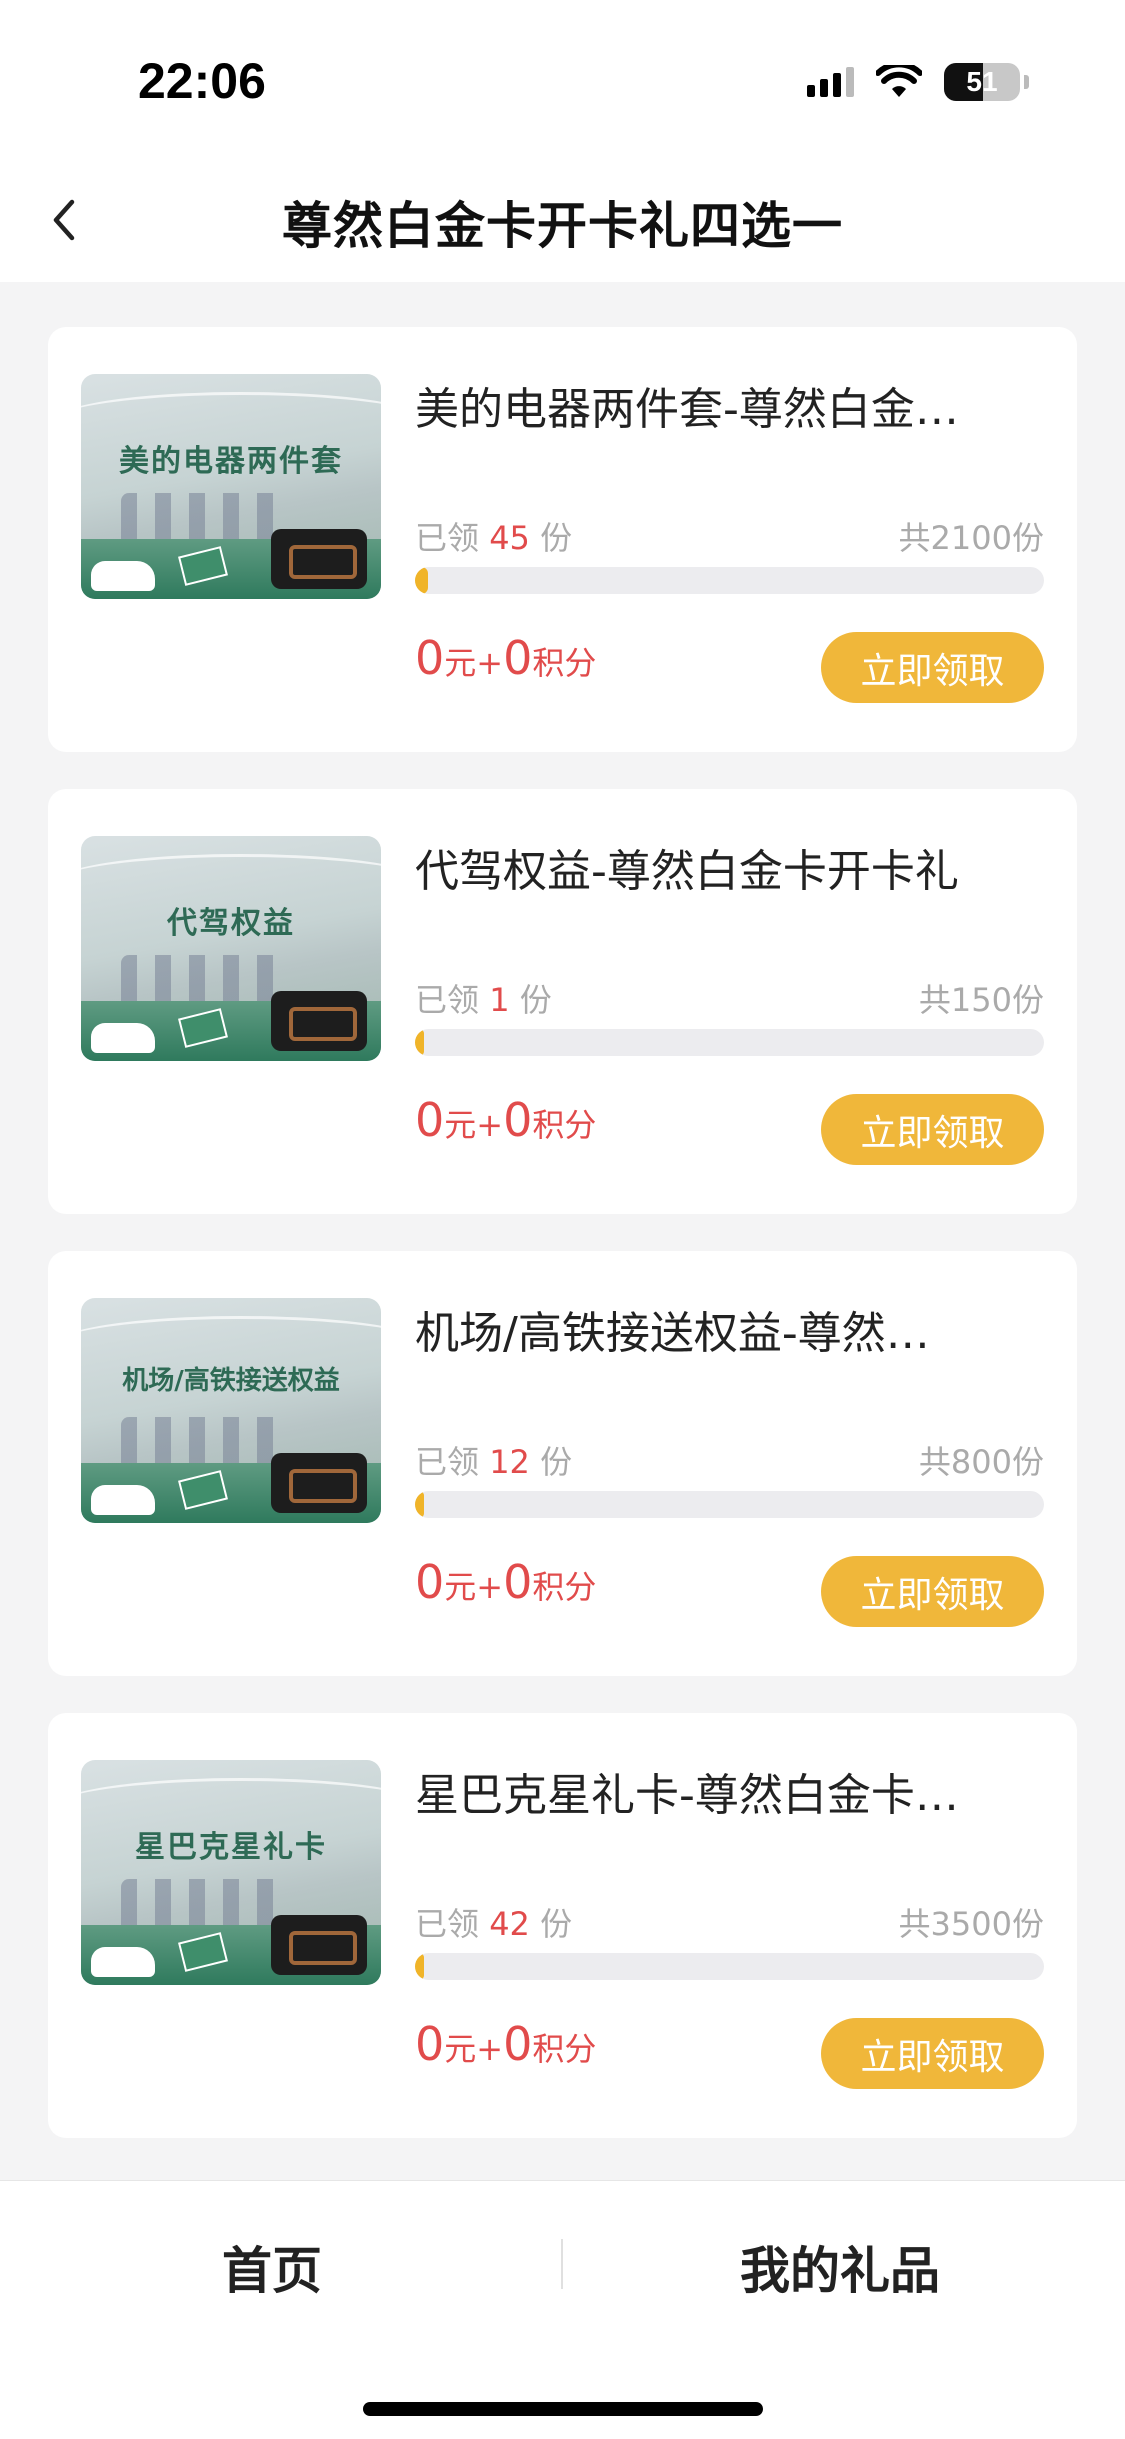 The height and width of the screenshot is (2439, 1125). I want to click on claimed-count: 已领 42 份, so click(493, 1922).